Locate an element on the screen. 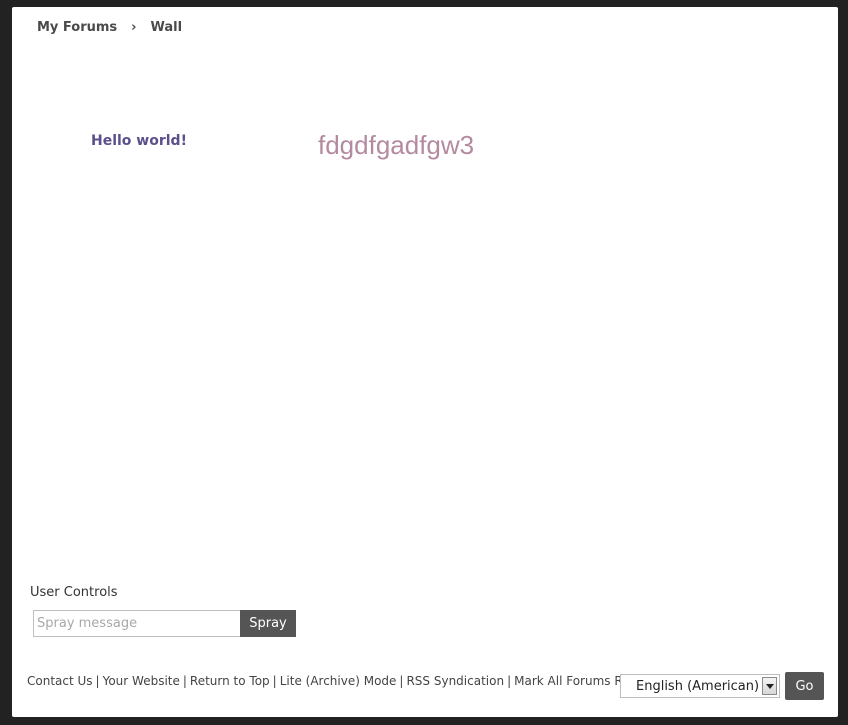  go-button: Go is located at coordinates (804, 686).